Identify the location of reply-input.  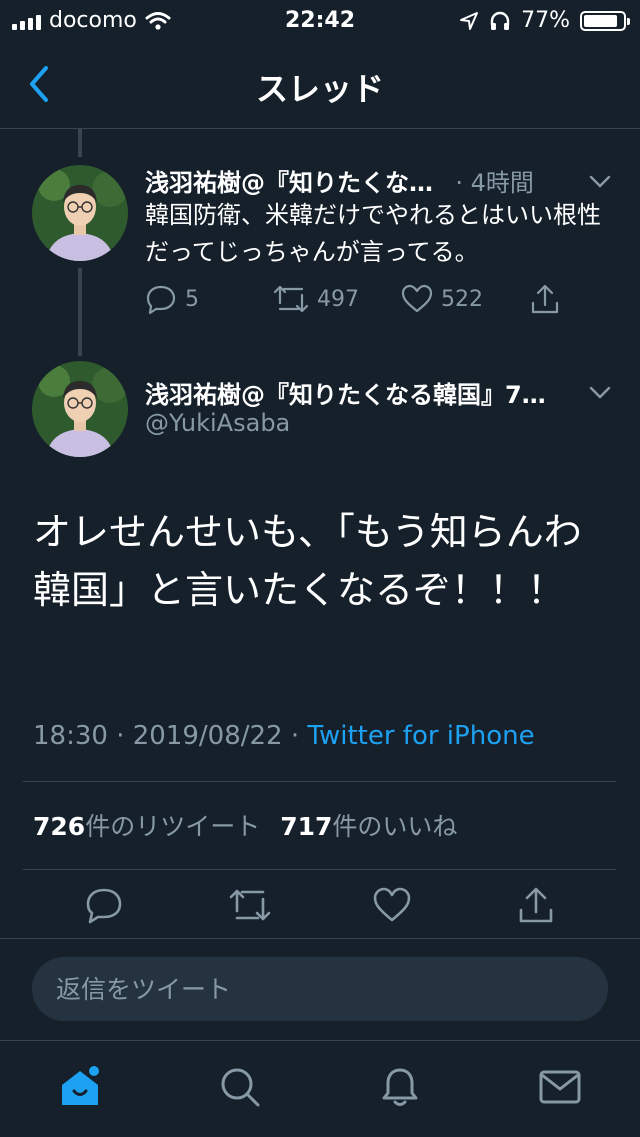
(320, 989).